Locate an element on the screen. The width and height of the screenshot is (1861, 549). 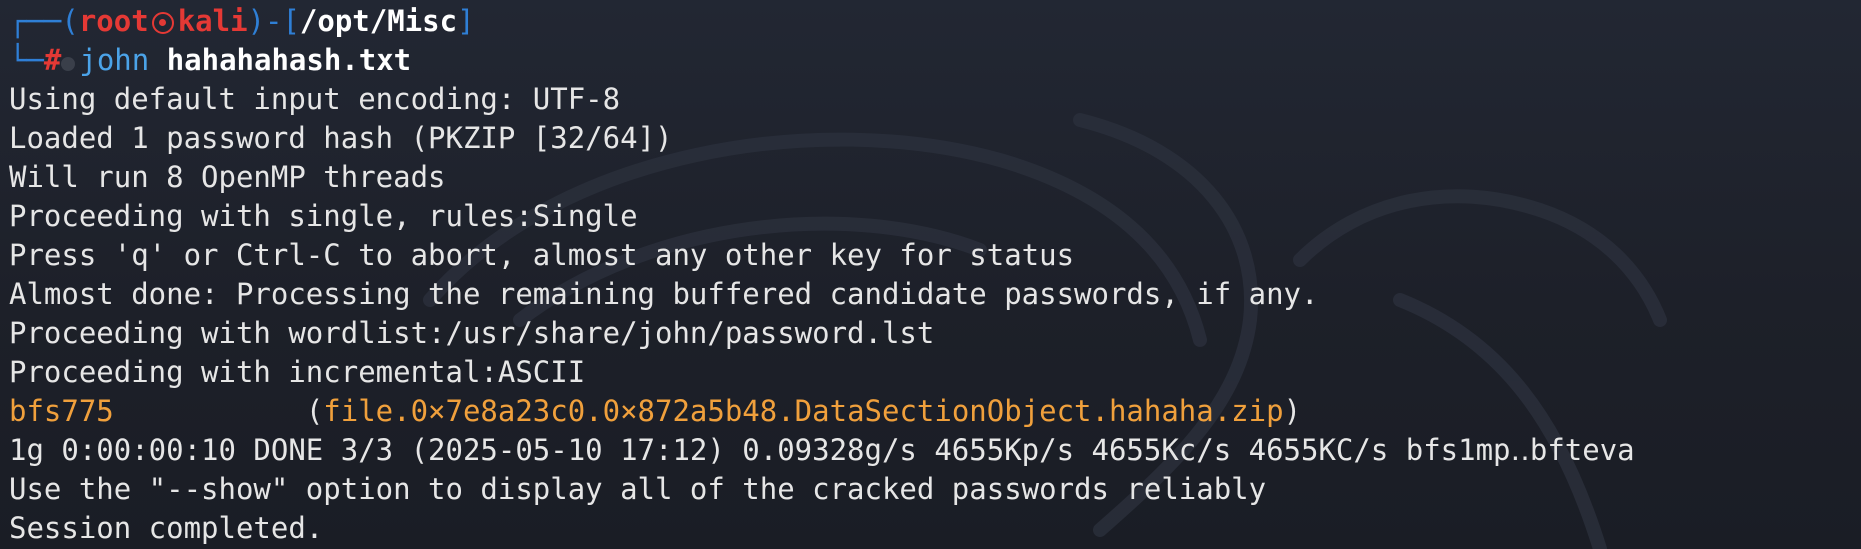
prompt-line-top: ┌──(root kali)-[/opt/Misc] is located at coordinates (935, 21).